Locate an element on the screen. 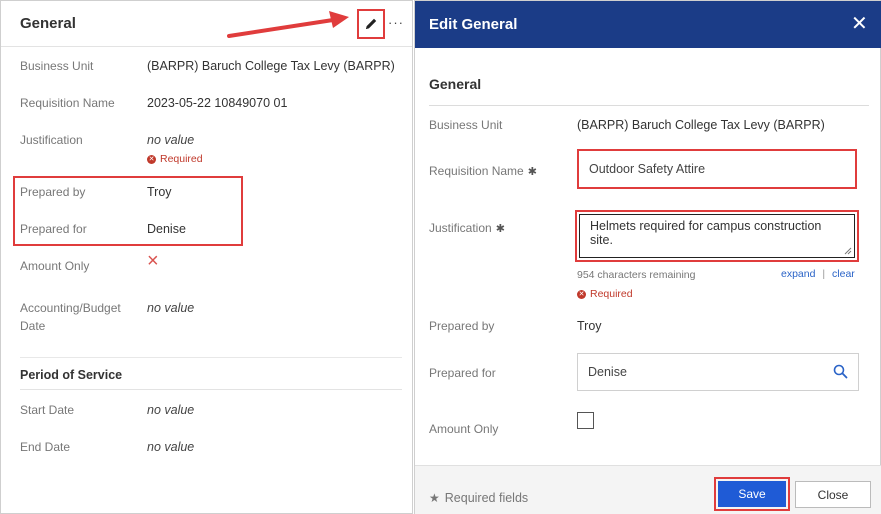 The width and height of the screenshot is (881, 514). required-fields-note: ★ Required fields is located at coordinates (478, 498).